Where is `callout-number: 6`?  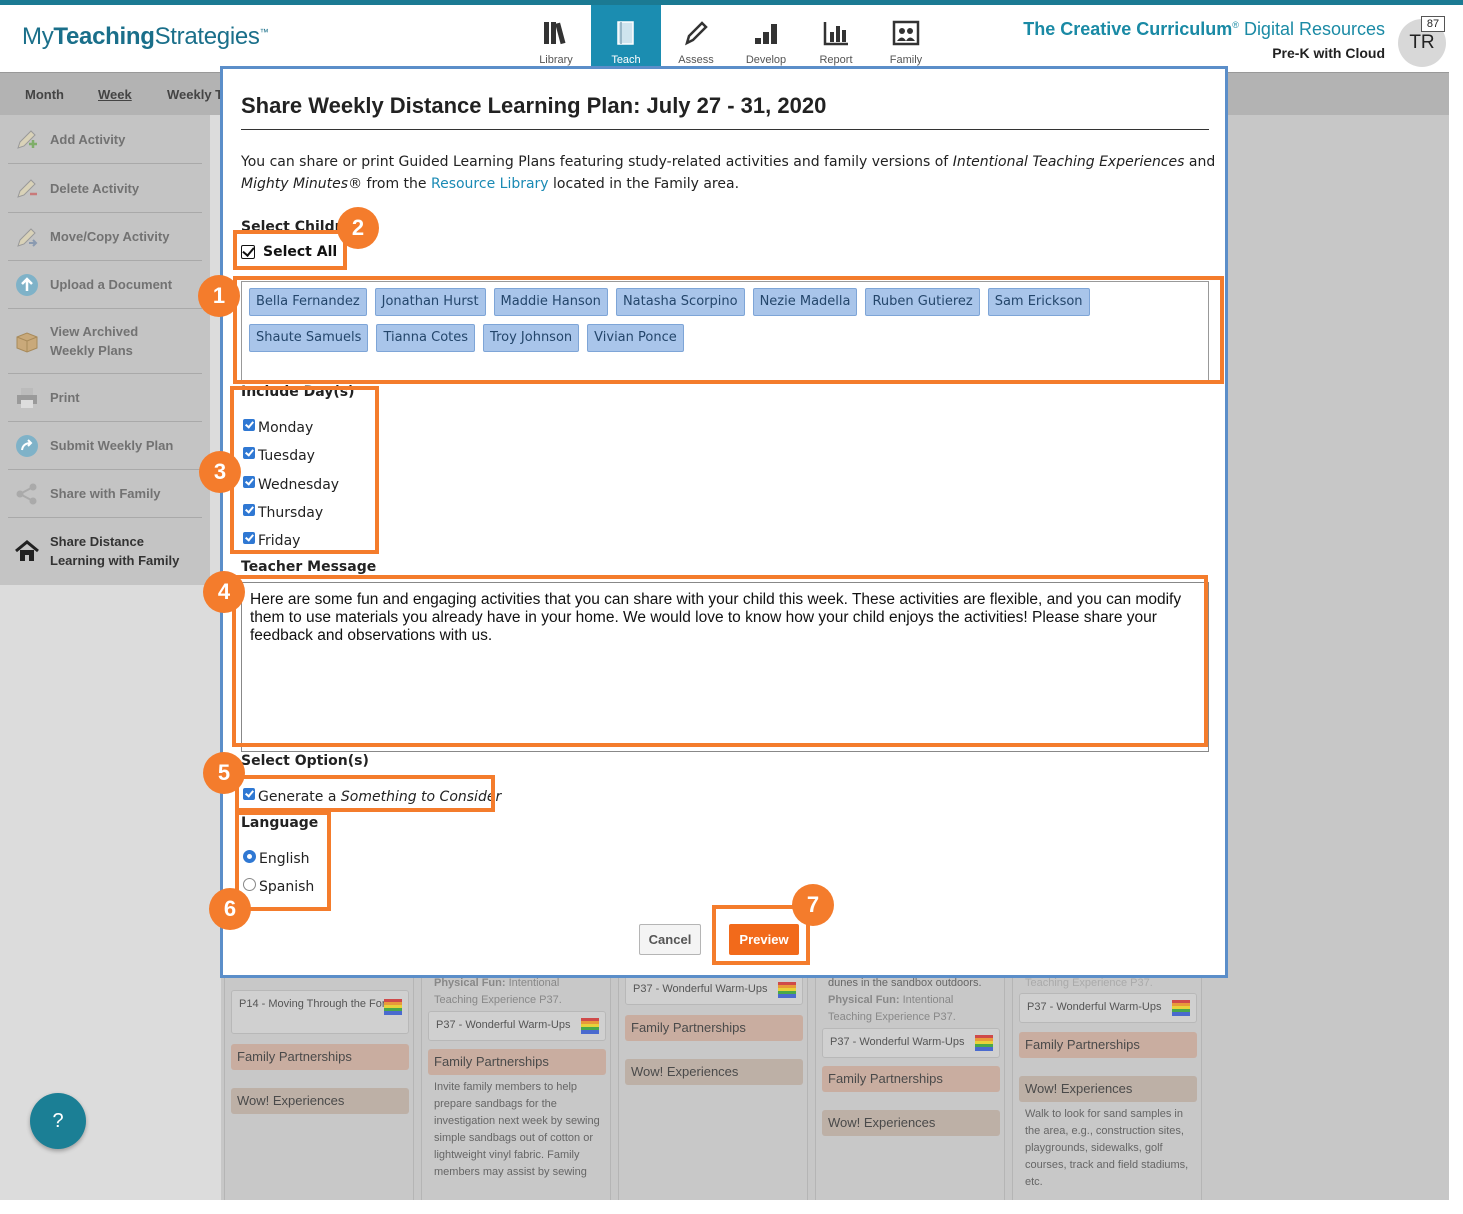 callout-number: 6 is located at coordinates (230, 909).